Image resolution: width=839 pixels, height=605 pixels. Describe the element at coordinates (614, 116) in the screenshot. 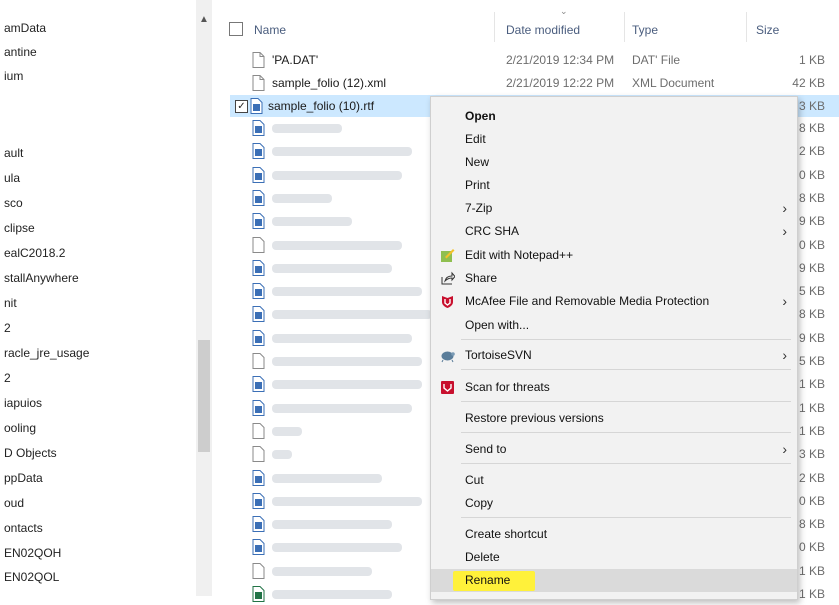

I see `menu-item-open: Open` at that location.